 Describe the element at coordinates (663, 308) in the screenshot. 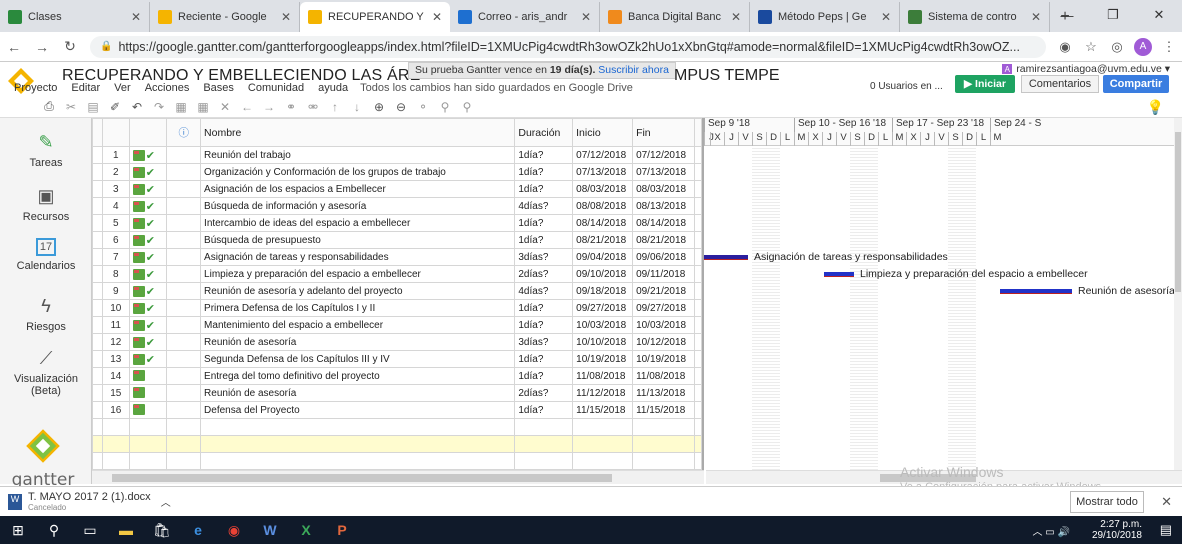

I see `end-cell: 09/27/2018` at that location.